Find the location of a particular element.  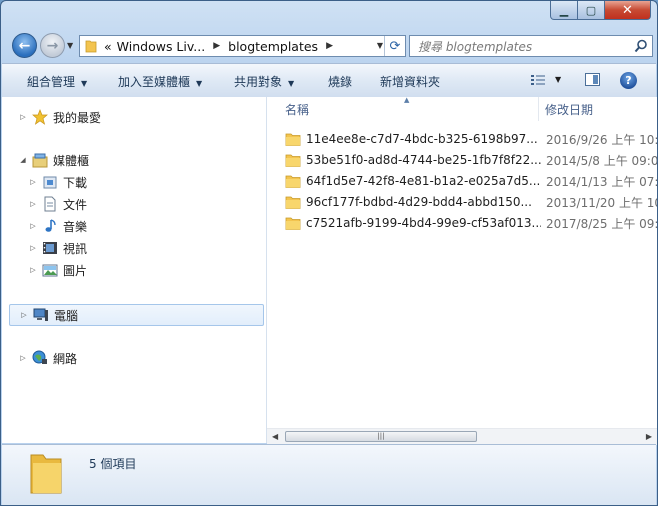

collapse-arrow-icon: ◢ is located at coordinates (23, 160).